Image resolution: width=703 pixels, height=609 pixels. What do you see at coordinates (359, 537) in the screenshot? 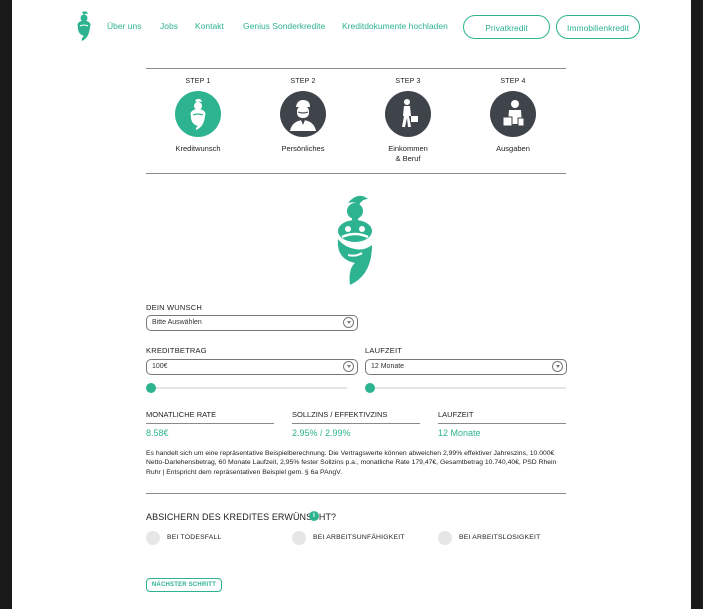
I see `checkbox-label: BEI ARBEITSUNFÄHIGKEIT` at bounding box center [359, 537].